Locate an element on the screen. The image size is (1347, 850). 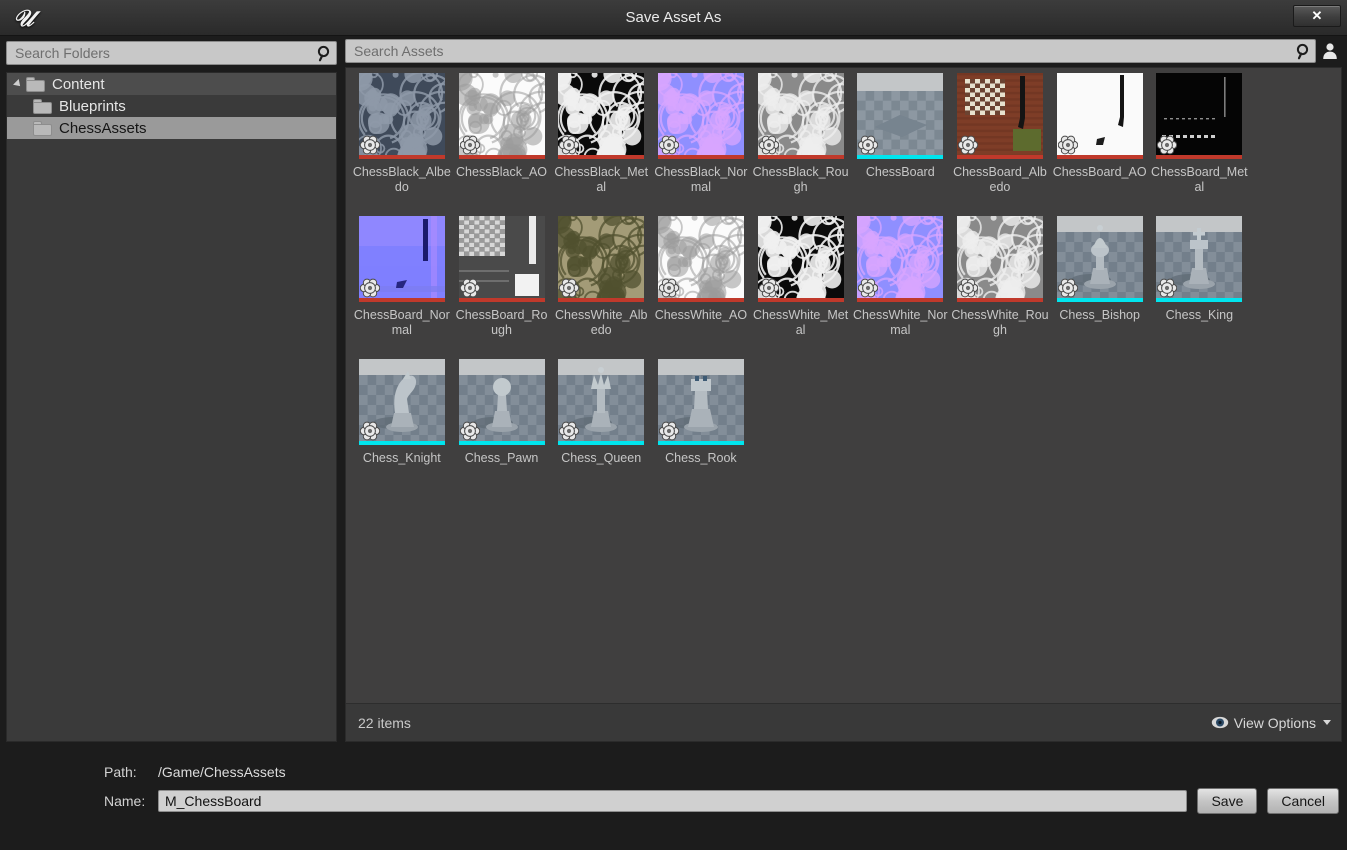
asset-tile: Chess_Pawn is located at coordinates (502, 425).